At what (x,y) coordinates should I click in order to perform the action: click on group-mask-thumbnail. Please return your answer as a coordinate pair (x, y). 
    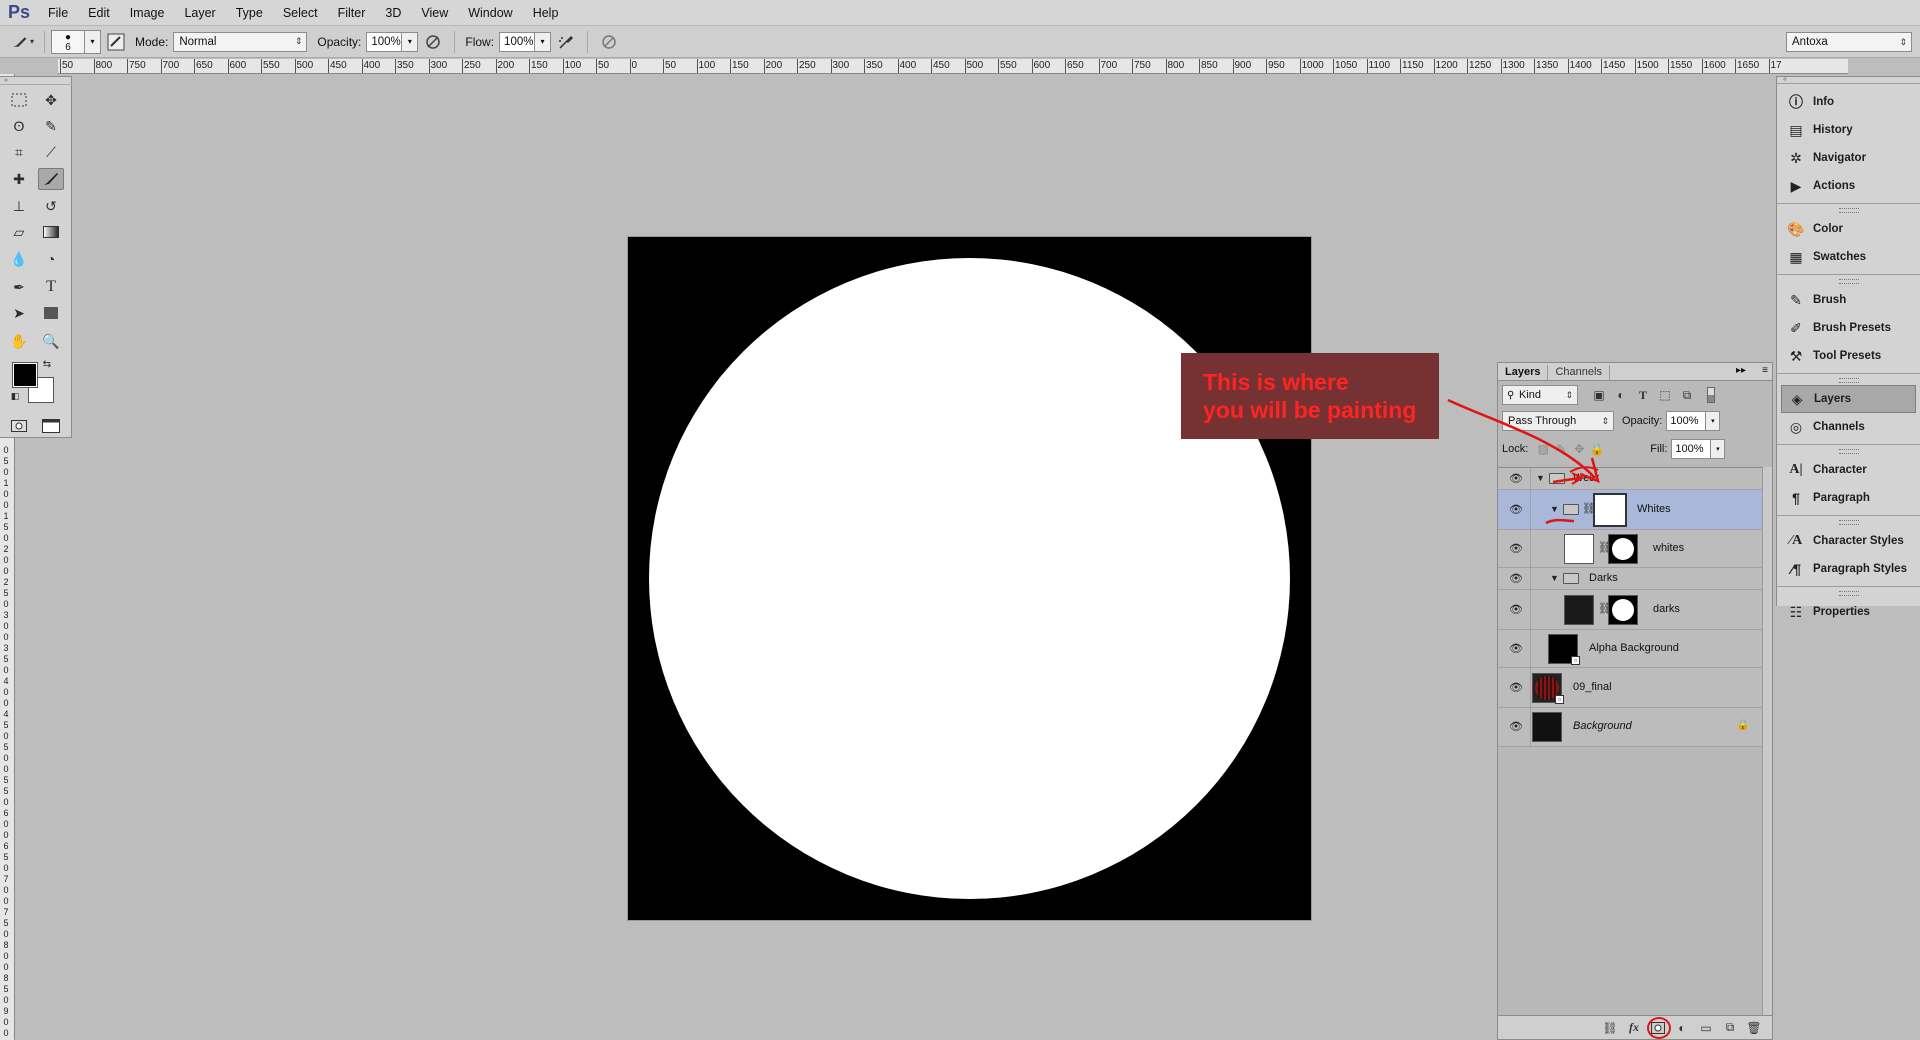
    Looking at the image, I should click on (1610, 510).